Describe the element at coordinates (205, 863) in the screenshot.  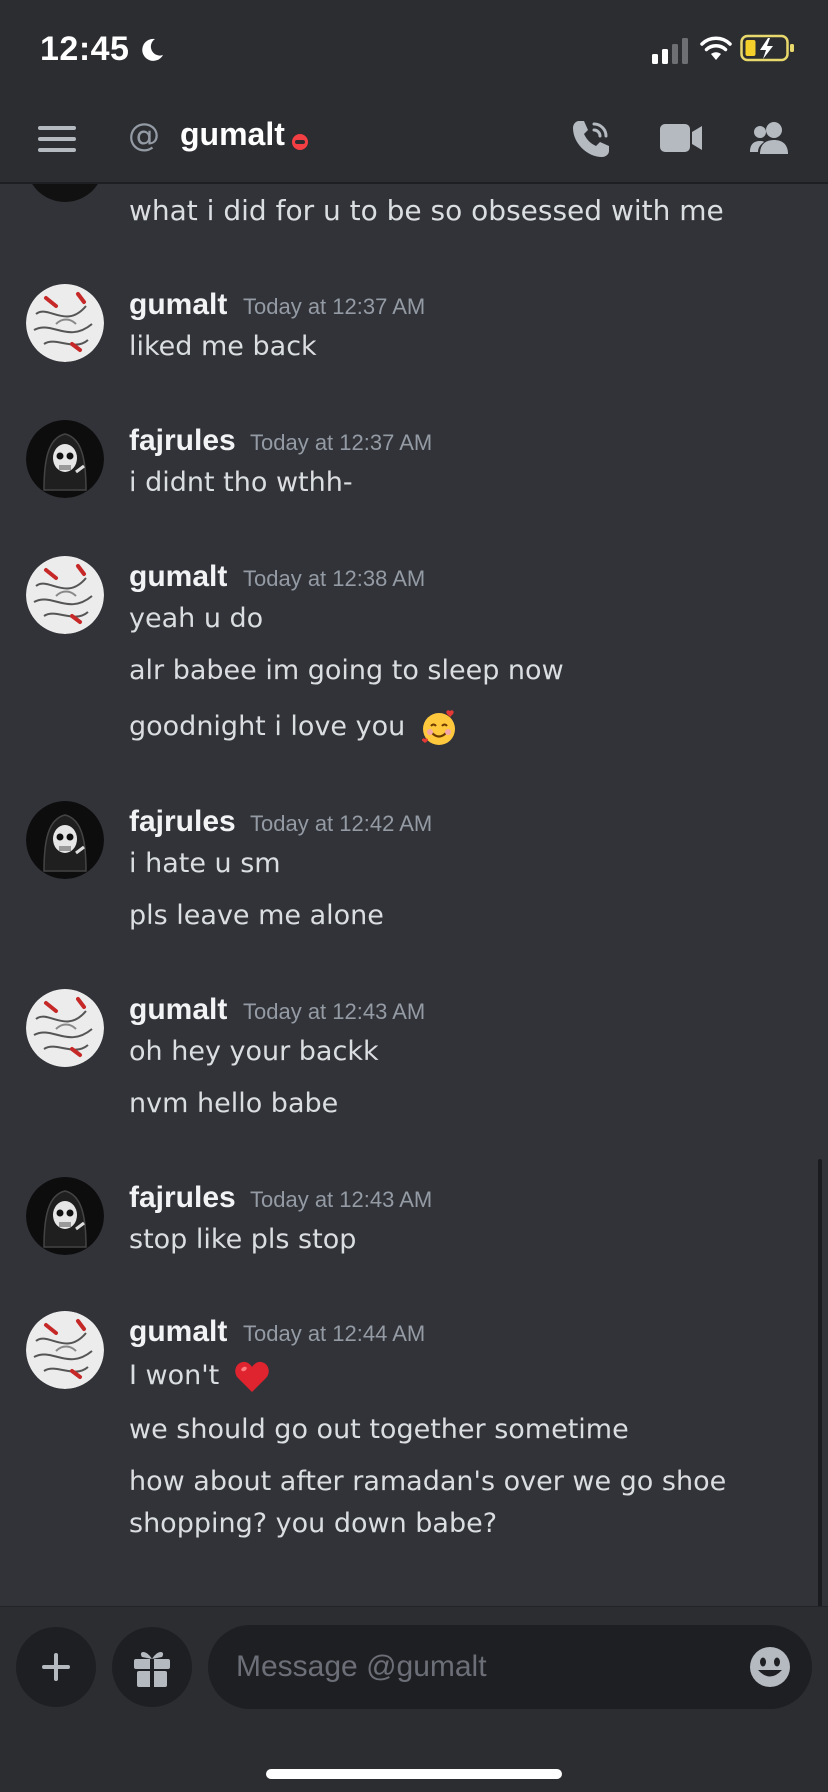
I see `message-line: i hate u sm` at that location.